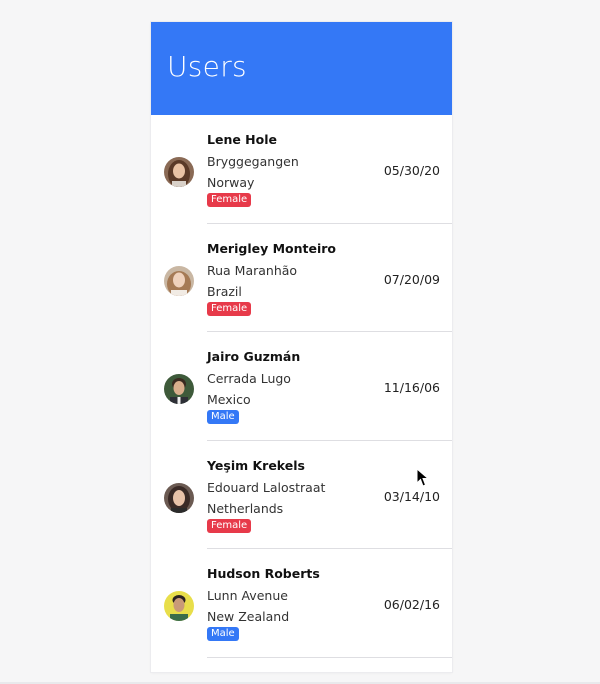  Describe the element at coordinates (411, 604) in the screenshot. I see `user-date: 06/02/16` at that location.